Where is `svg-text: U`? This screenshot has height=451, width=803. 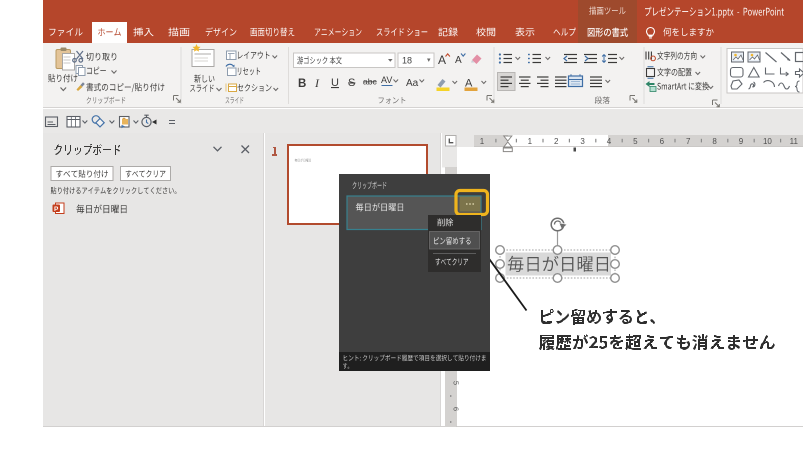
svg-text: U is located at coordinates (335, 83).